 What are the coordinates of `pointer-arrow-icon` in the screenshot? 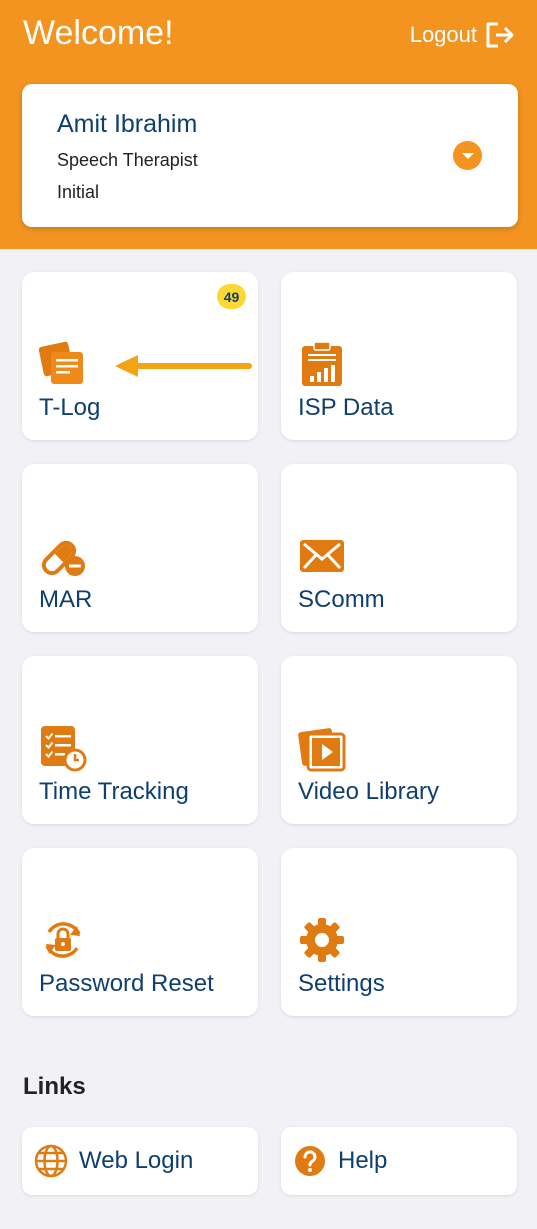 It's located at (183, 366).